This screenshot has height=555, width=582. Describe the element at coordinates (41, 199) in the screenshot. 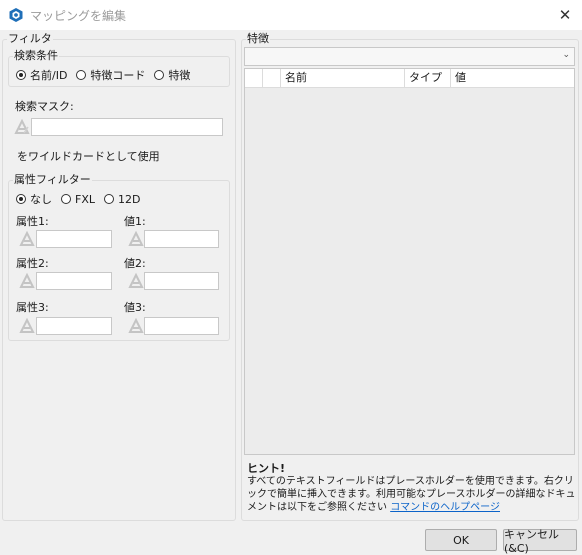

I see `radio-attr-none-label: なし` at that location.